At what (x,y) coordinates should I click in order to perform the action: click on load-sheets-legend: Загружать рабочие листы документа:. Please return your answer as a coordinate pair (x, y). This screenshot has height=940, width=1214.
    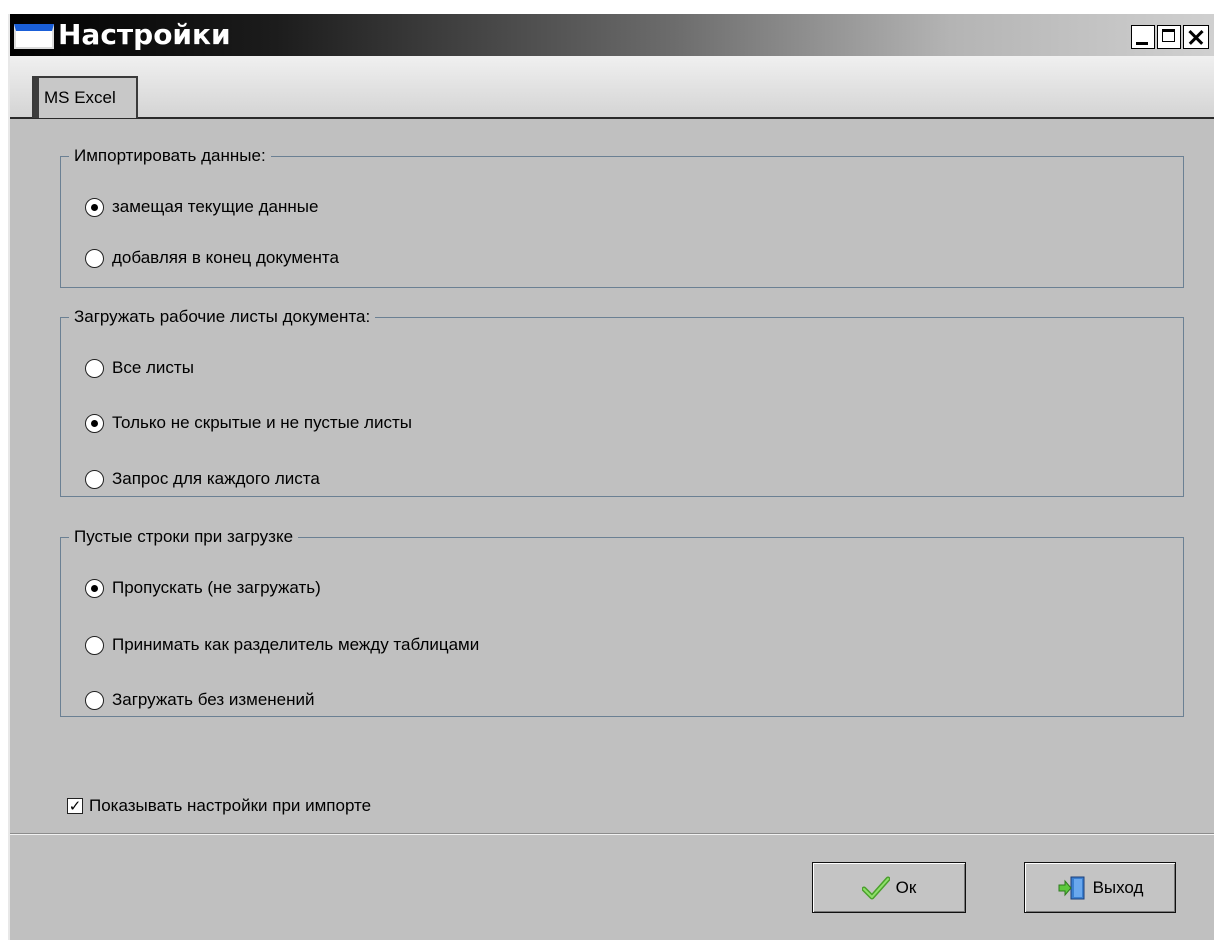
    Looking at the image, I should click on (222, 317).